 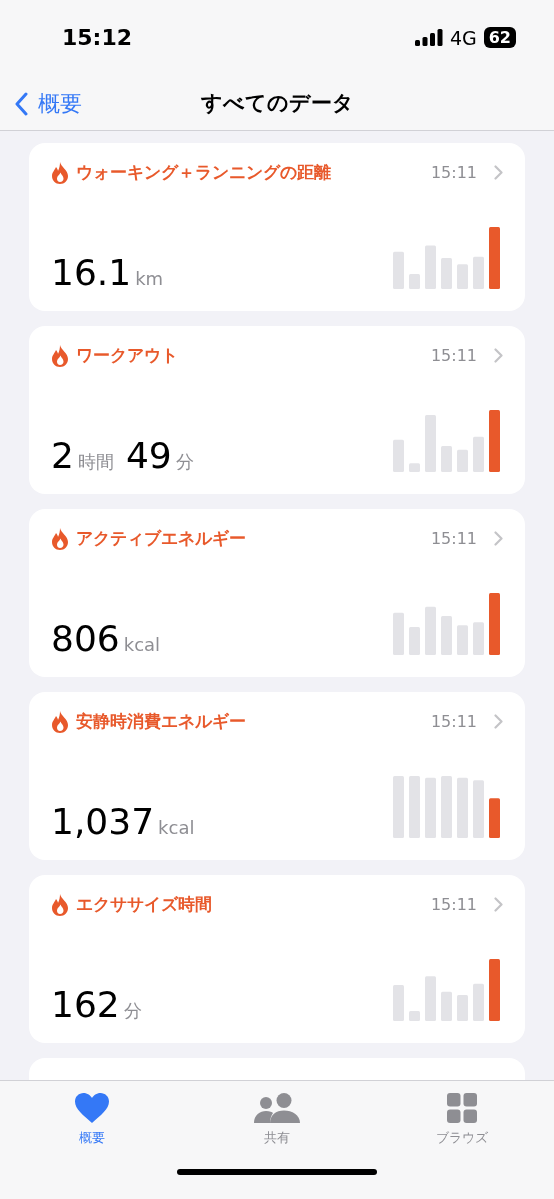 What do you see at coordinates (91, 272) in the screenshot?
I see `value-number: 16.1` at bounding box center [91, 272].